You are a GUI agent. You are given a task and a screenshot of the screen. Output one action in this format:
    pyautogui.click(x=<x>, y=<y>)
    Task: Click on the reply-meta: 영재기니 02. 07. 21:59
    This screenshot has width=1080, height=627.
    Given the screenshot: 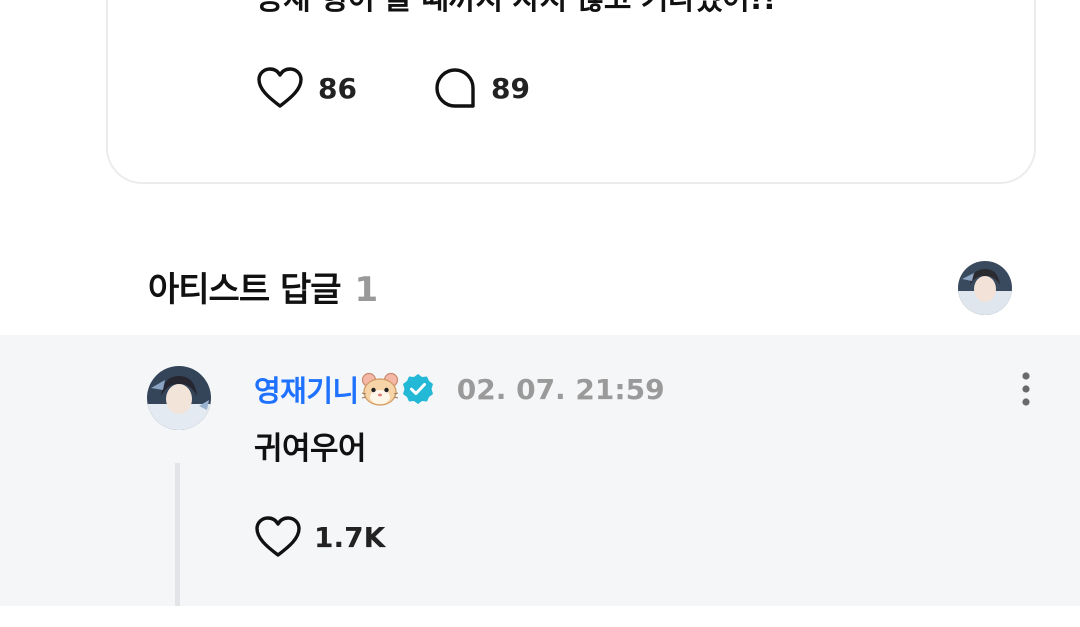 What is the action you would take?
    pyautogui.click(x=459, y=389)
    